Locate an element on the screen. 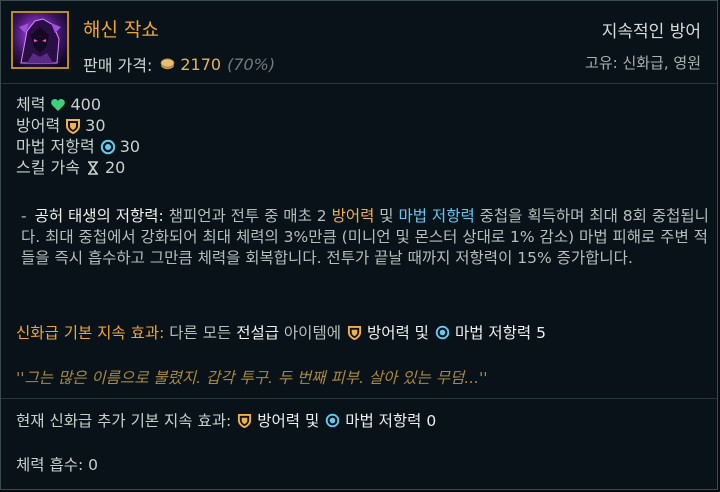 This screenshot has height=492, width=720. stat-armor: 방어력 30 is located at coordinates (78, 125).